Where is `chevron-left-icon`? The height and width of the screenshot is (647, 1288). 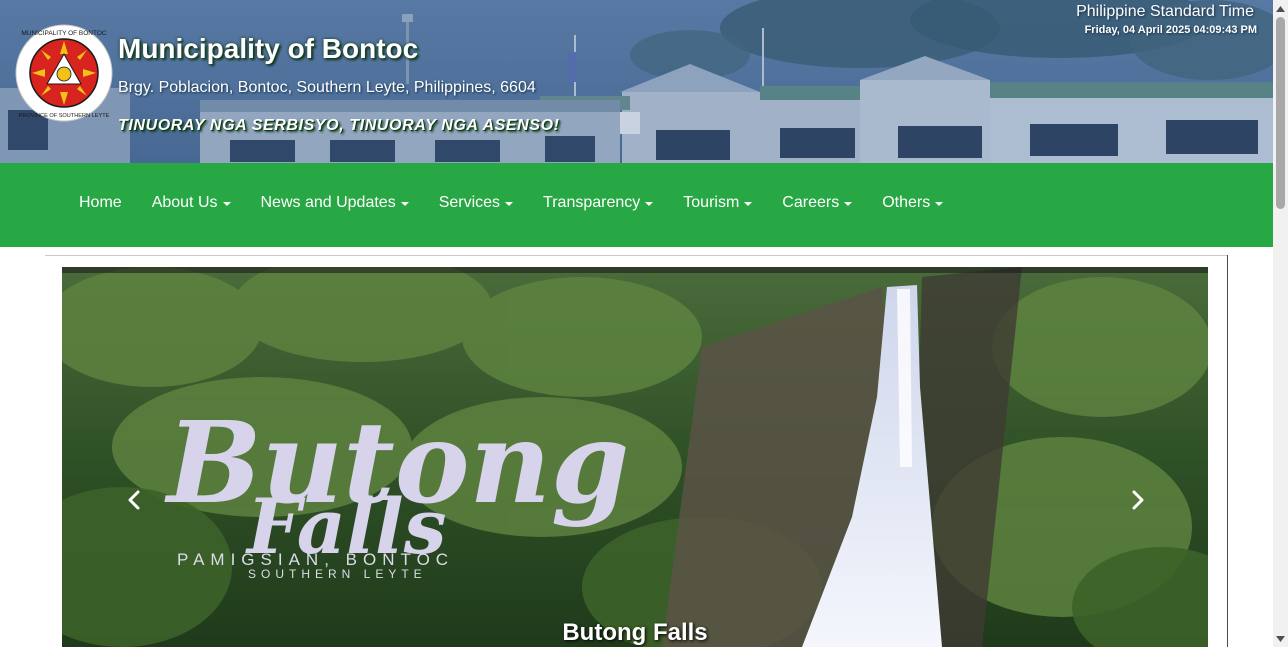
chevron-left-icon is located at coordinates (134, 500).